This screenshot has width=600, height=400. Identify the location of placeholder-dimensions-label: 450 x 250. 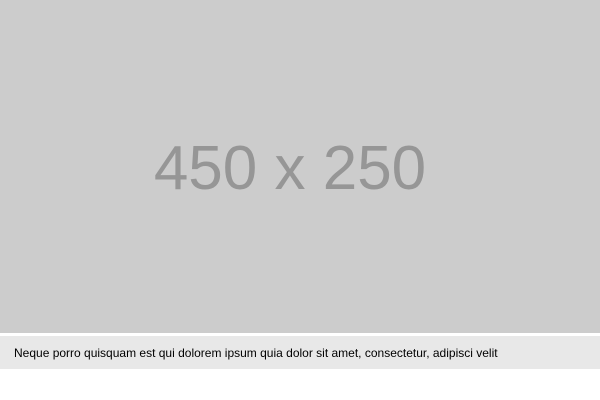
(290, 168).